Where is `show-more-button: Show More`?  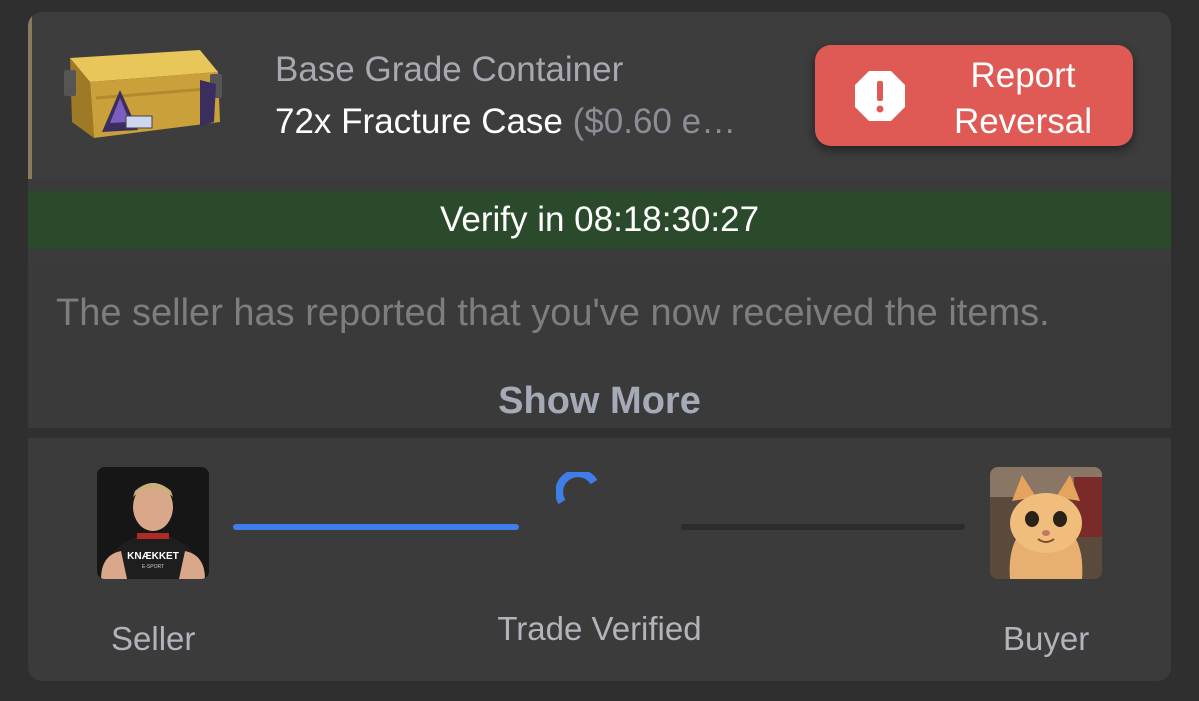 show-more-button: Show More is located at coordinates (599, 401).